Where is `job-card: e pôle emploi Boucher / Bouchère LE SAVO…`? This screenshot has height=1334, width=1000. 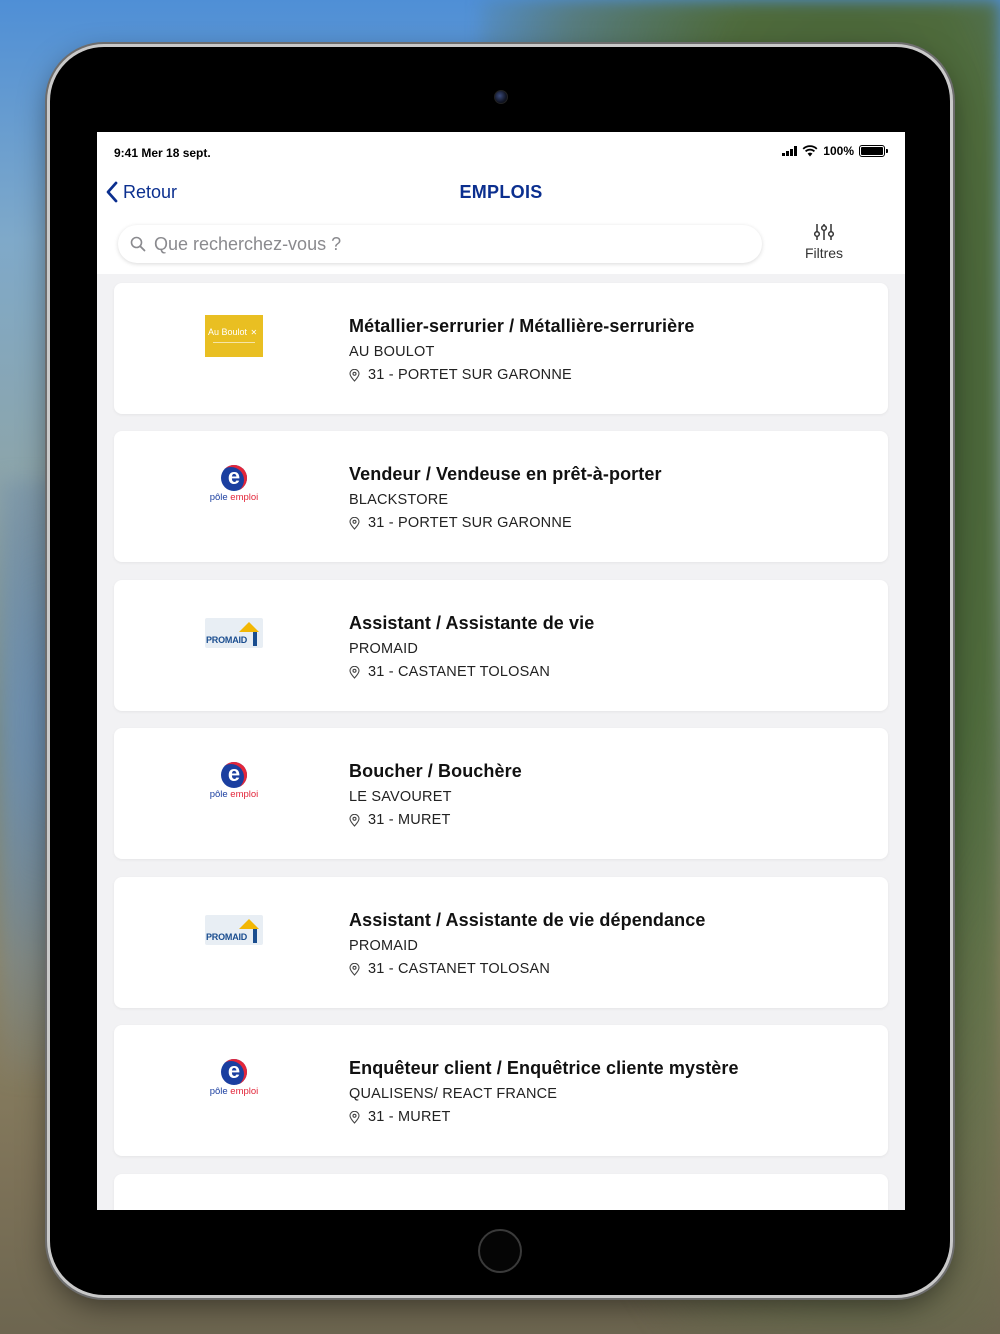
job-card: e pôle emploi Boucher / Bouchère LE SAVO… is located at coordinates (501, 793).